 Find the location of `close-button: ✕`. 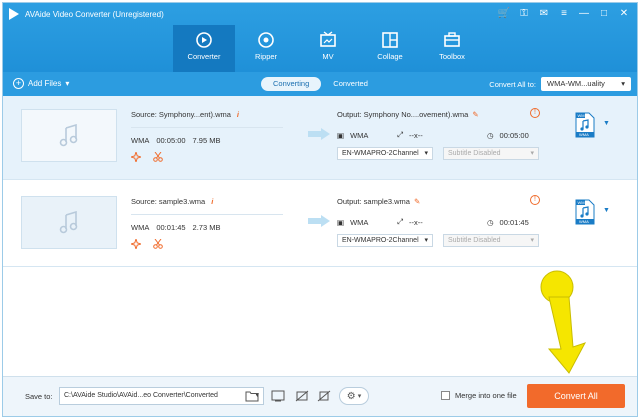

close-button: ✕ is located at coordinates (624, 14).